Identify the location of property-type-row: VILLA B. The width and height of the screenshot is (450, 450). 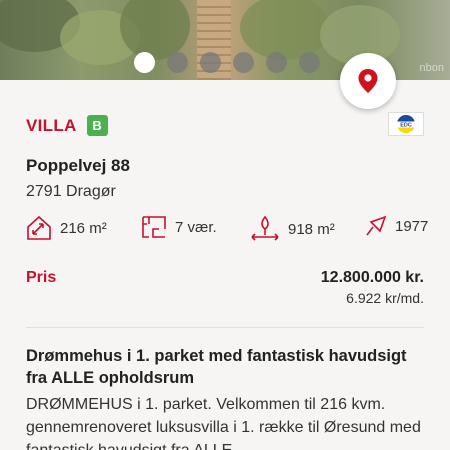
(67, 125).